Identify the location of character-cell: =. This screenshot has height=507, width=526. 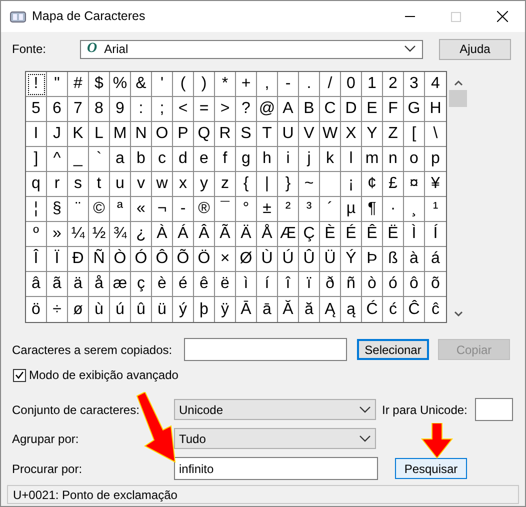
(204, 109).